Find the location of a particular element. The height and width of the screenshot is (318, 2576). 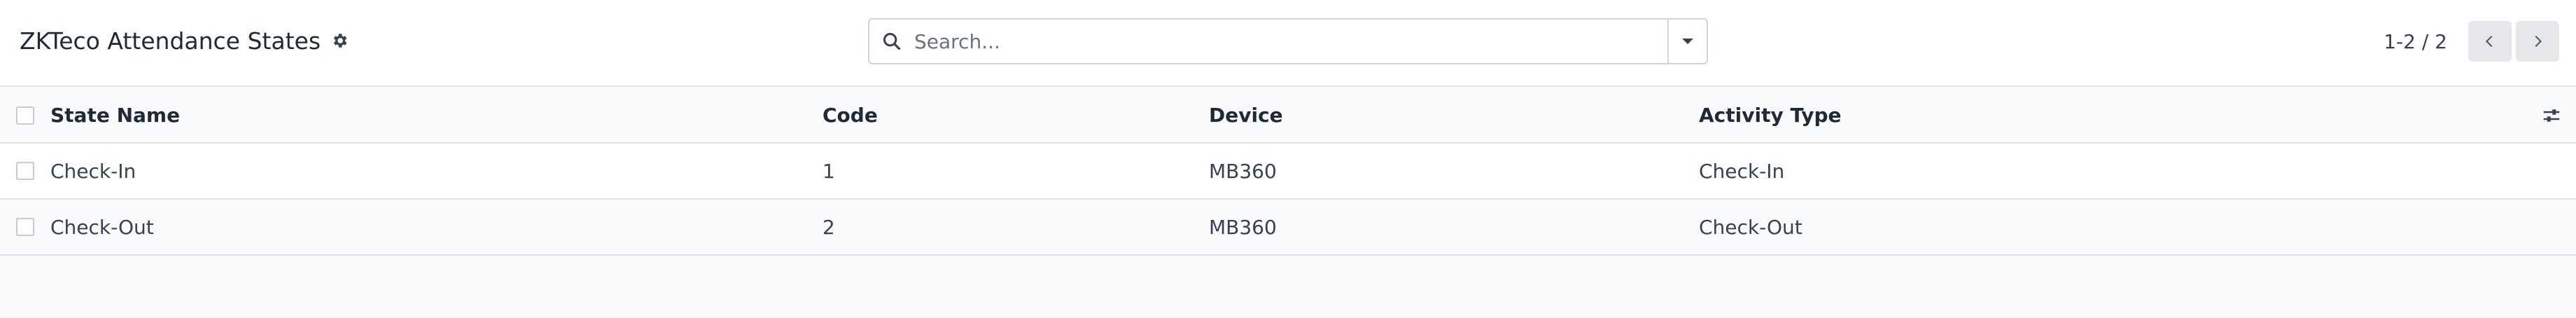

cell-activity-type: Check-In is located at coordinates (2113, 171).